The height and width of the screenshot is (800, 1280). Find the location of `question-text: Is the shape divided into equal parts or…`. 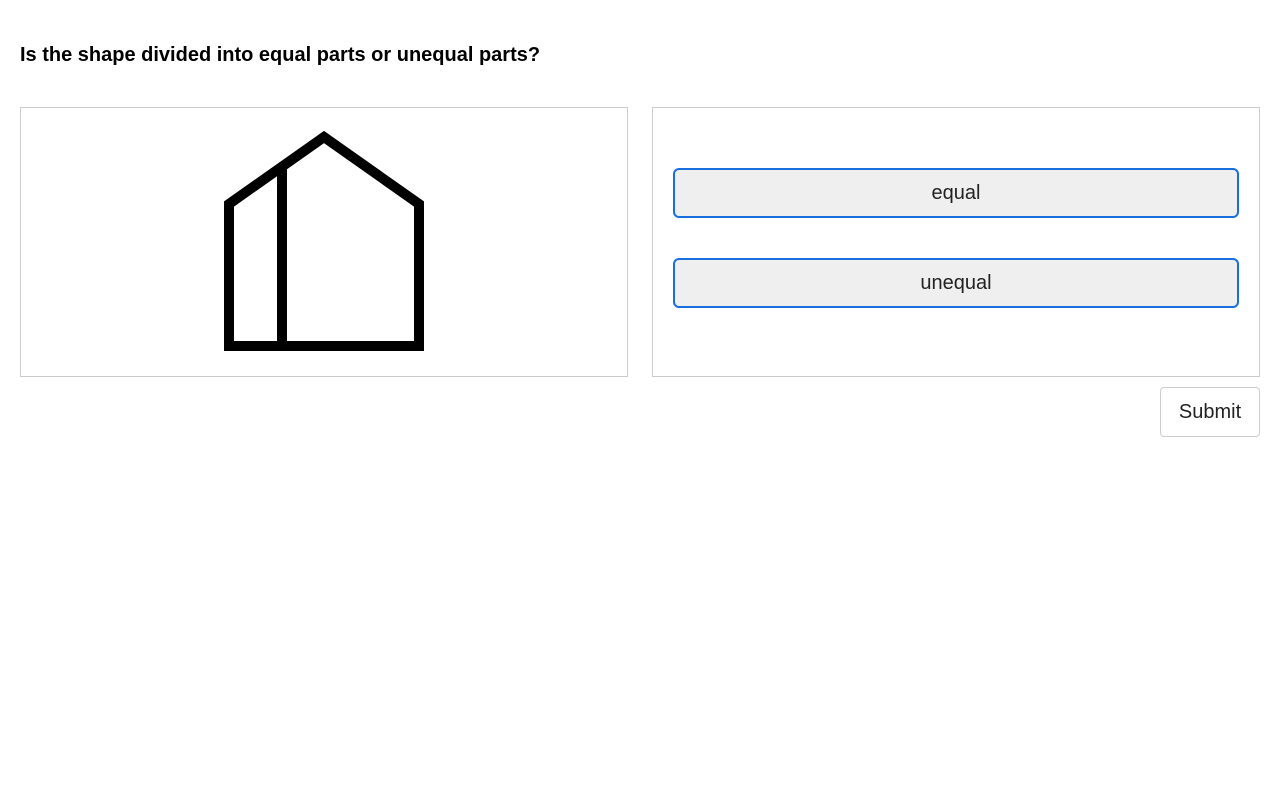

question-text: Is the shape divided into equal parts or… is located at coordinates (280, 55).